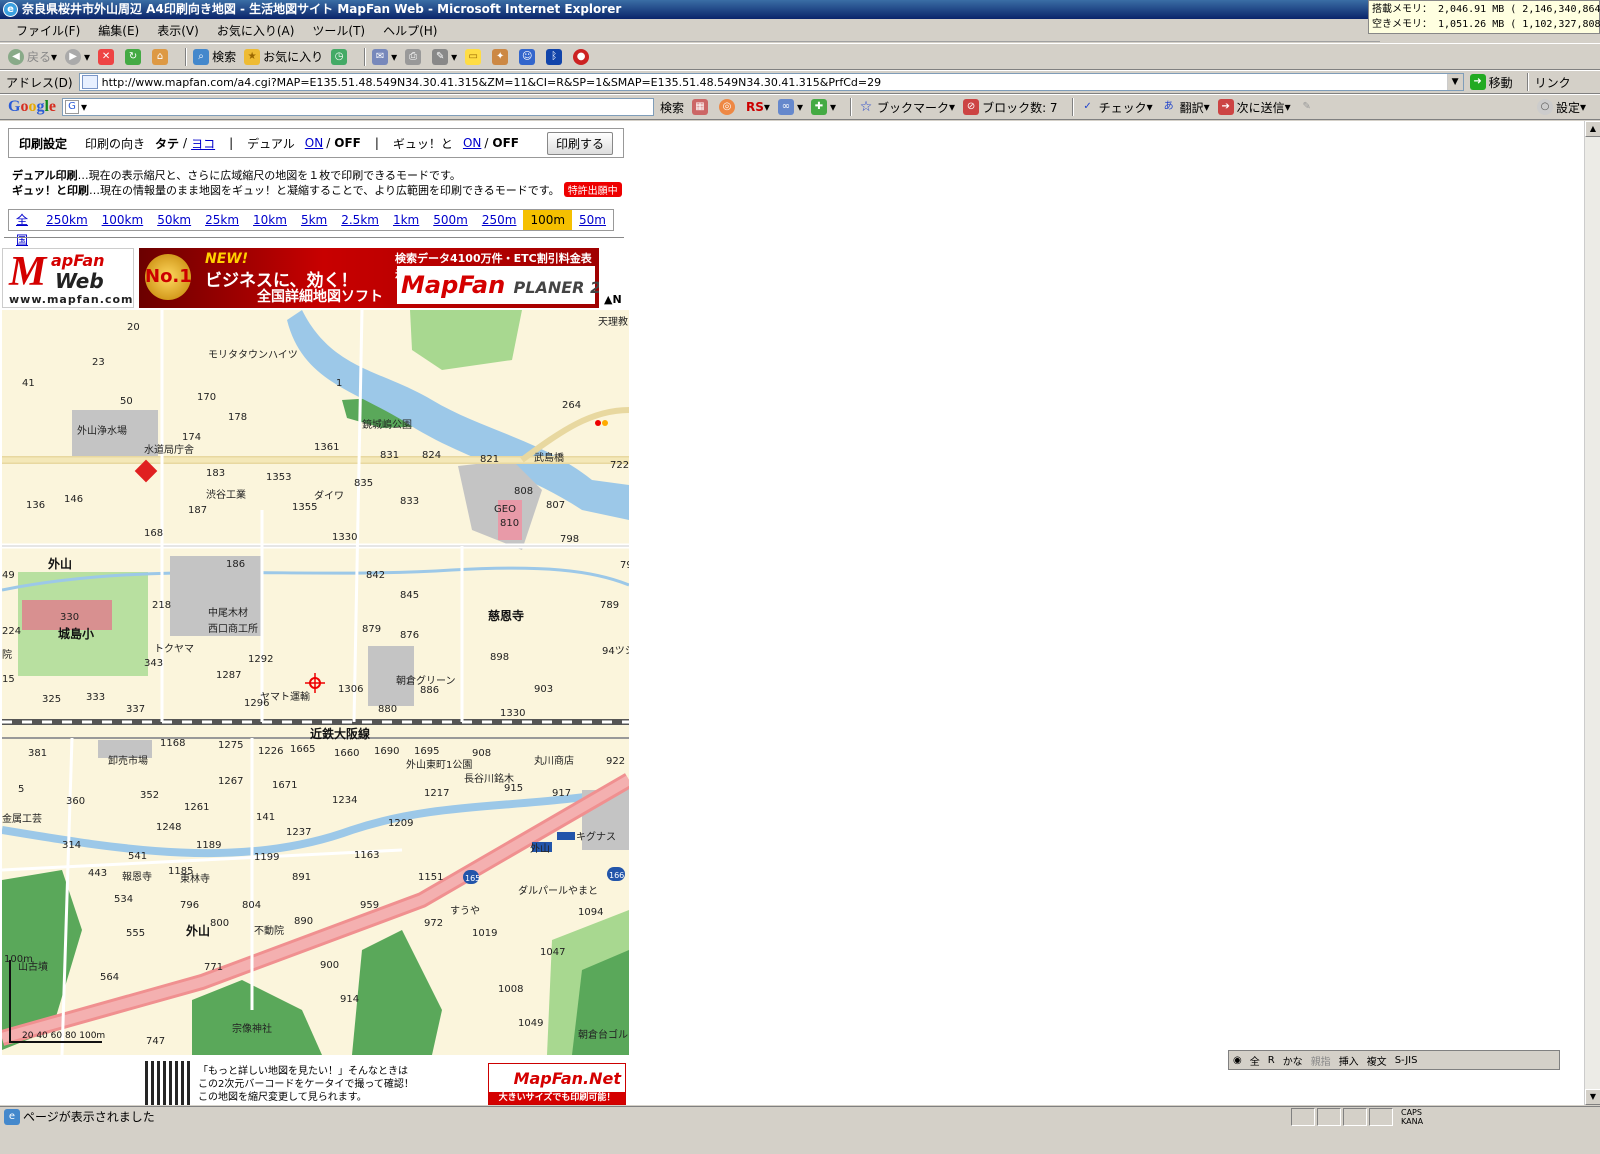 This screenshot has width=1600, height=1154. What do you see at coordinates (214, 56) in the screenshot?
I see `search-button: ⌕ 検索` at bounding box center [214, 56].